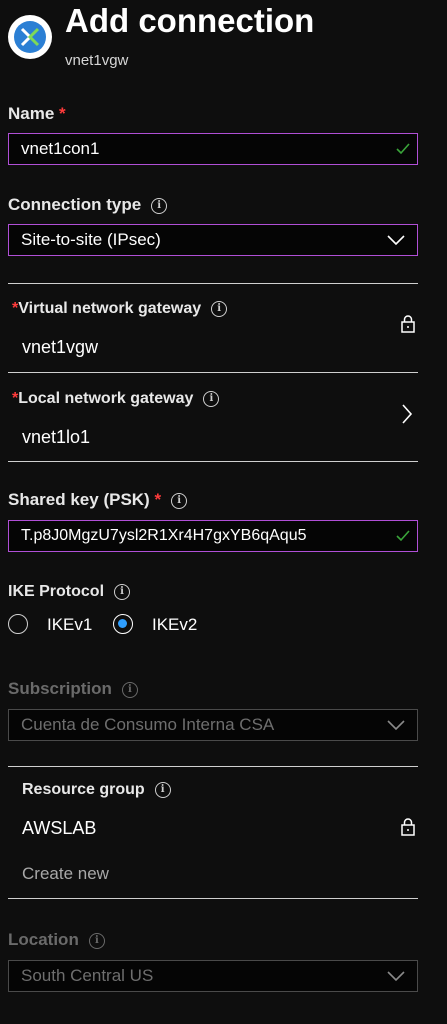 This screenshot has width=447, height=1024. What do you see at coordinates (60, 347) in the screenshot?
I see `virtual-network-gateway-value: vnet1vgw` at bounding box center [60, 347].